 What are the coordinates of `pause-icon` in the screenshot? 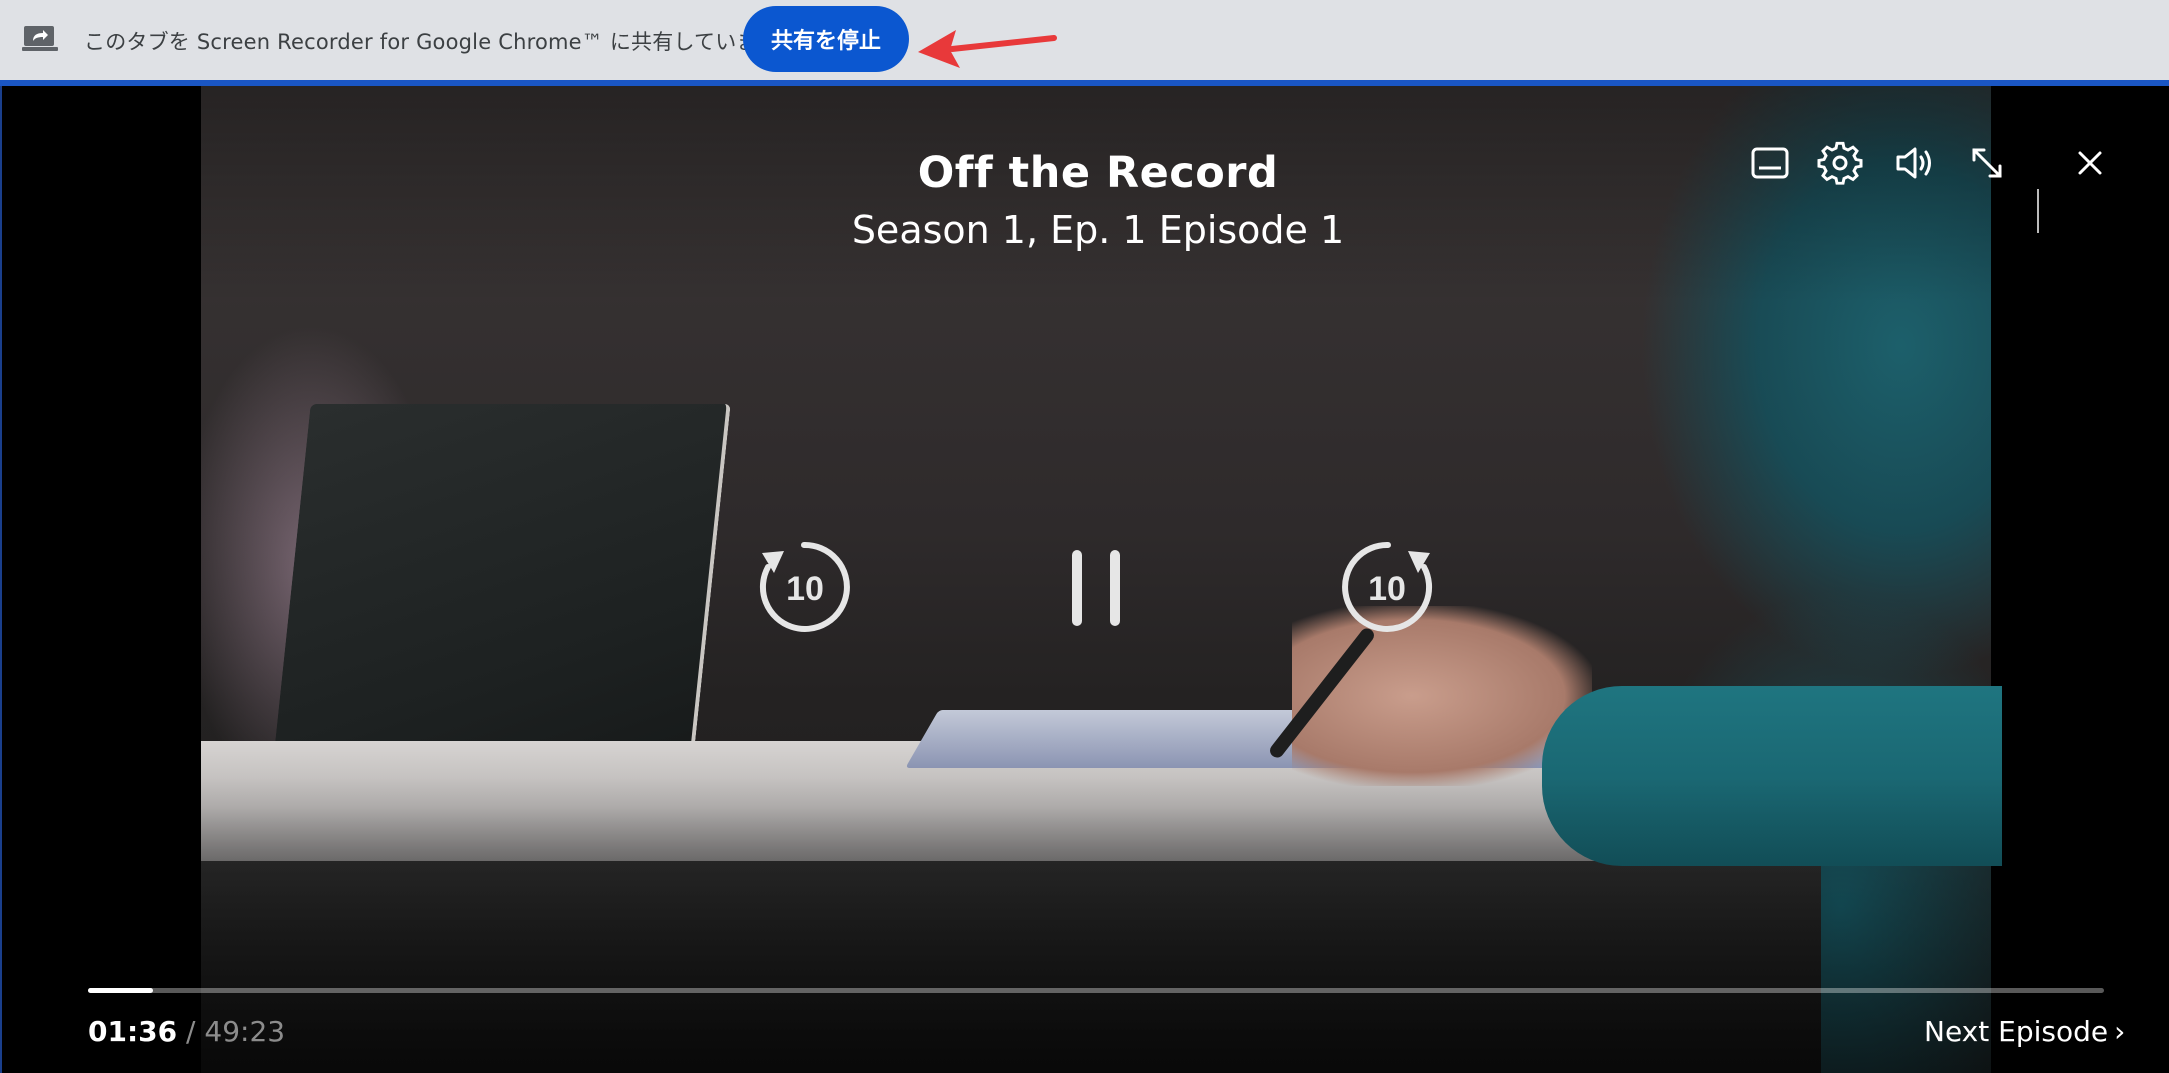 It's located at (1096, 588).